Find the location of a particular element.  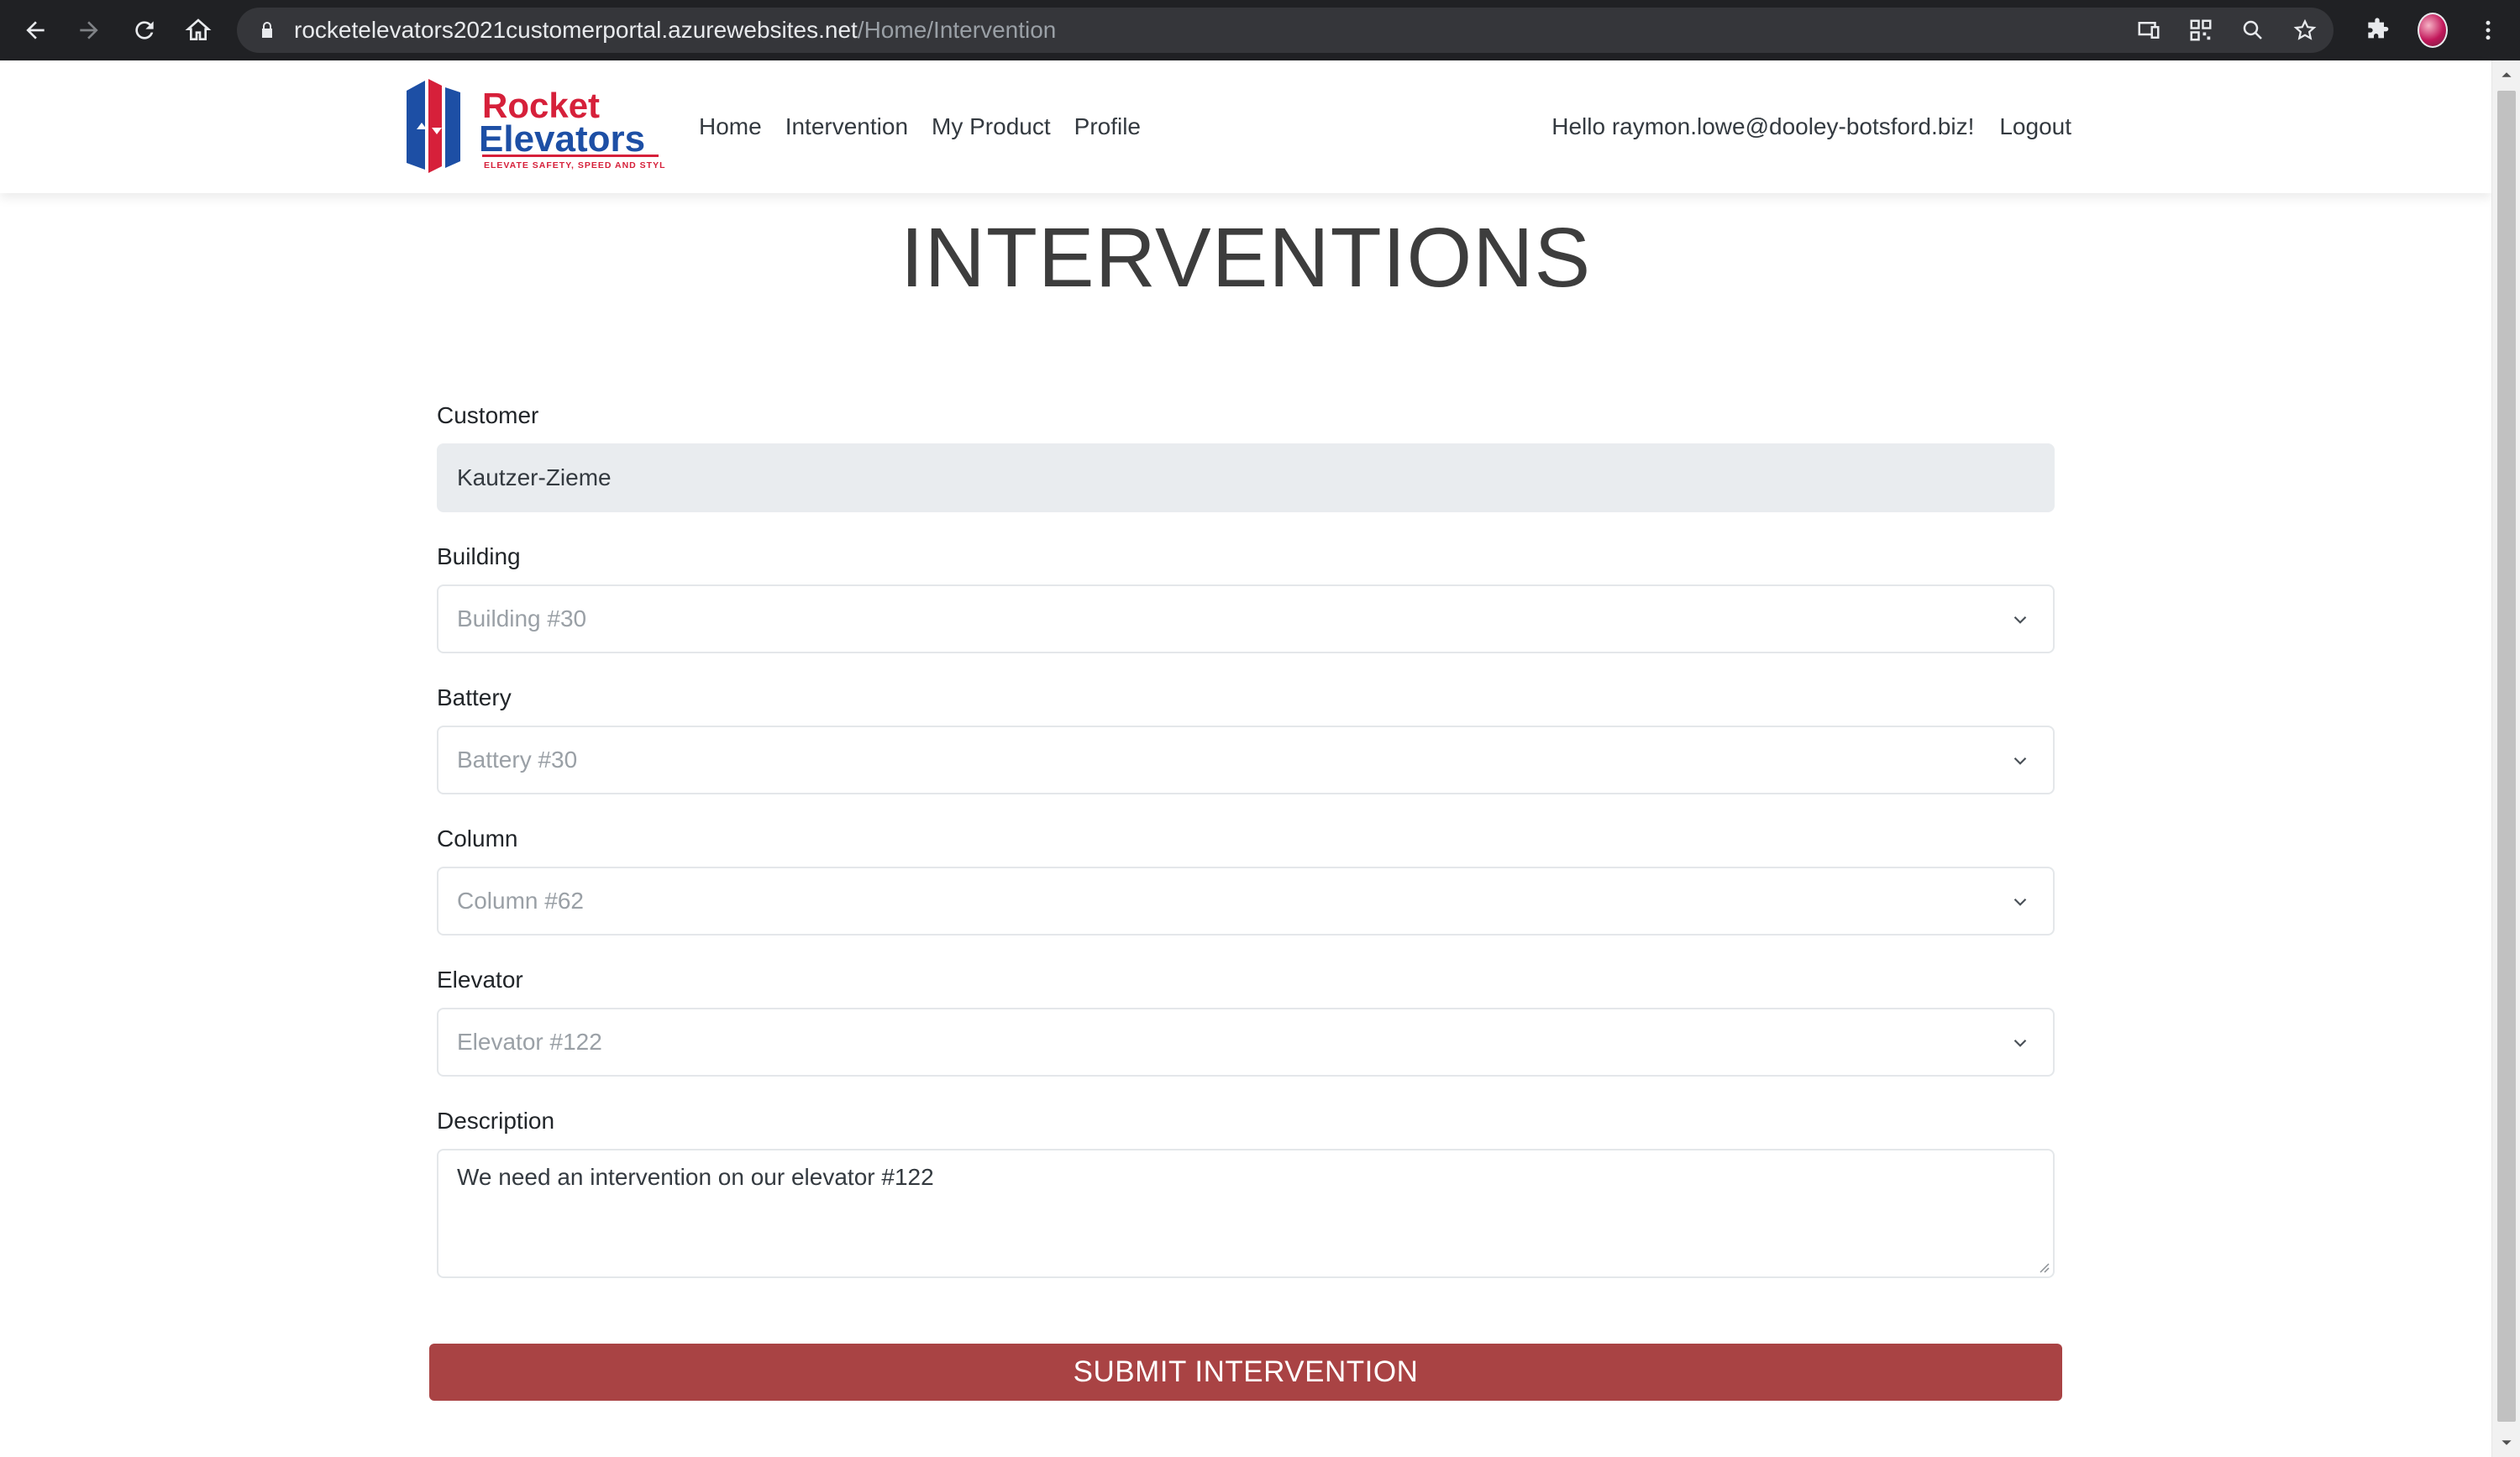

extensions-puzzle-icon is located at coordinates (2377, 30).